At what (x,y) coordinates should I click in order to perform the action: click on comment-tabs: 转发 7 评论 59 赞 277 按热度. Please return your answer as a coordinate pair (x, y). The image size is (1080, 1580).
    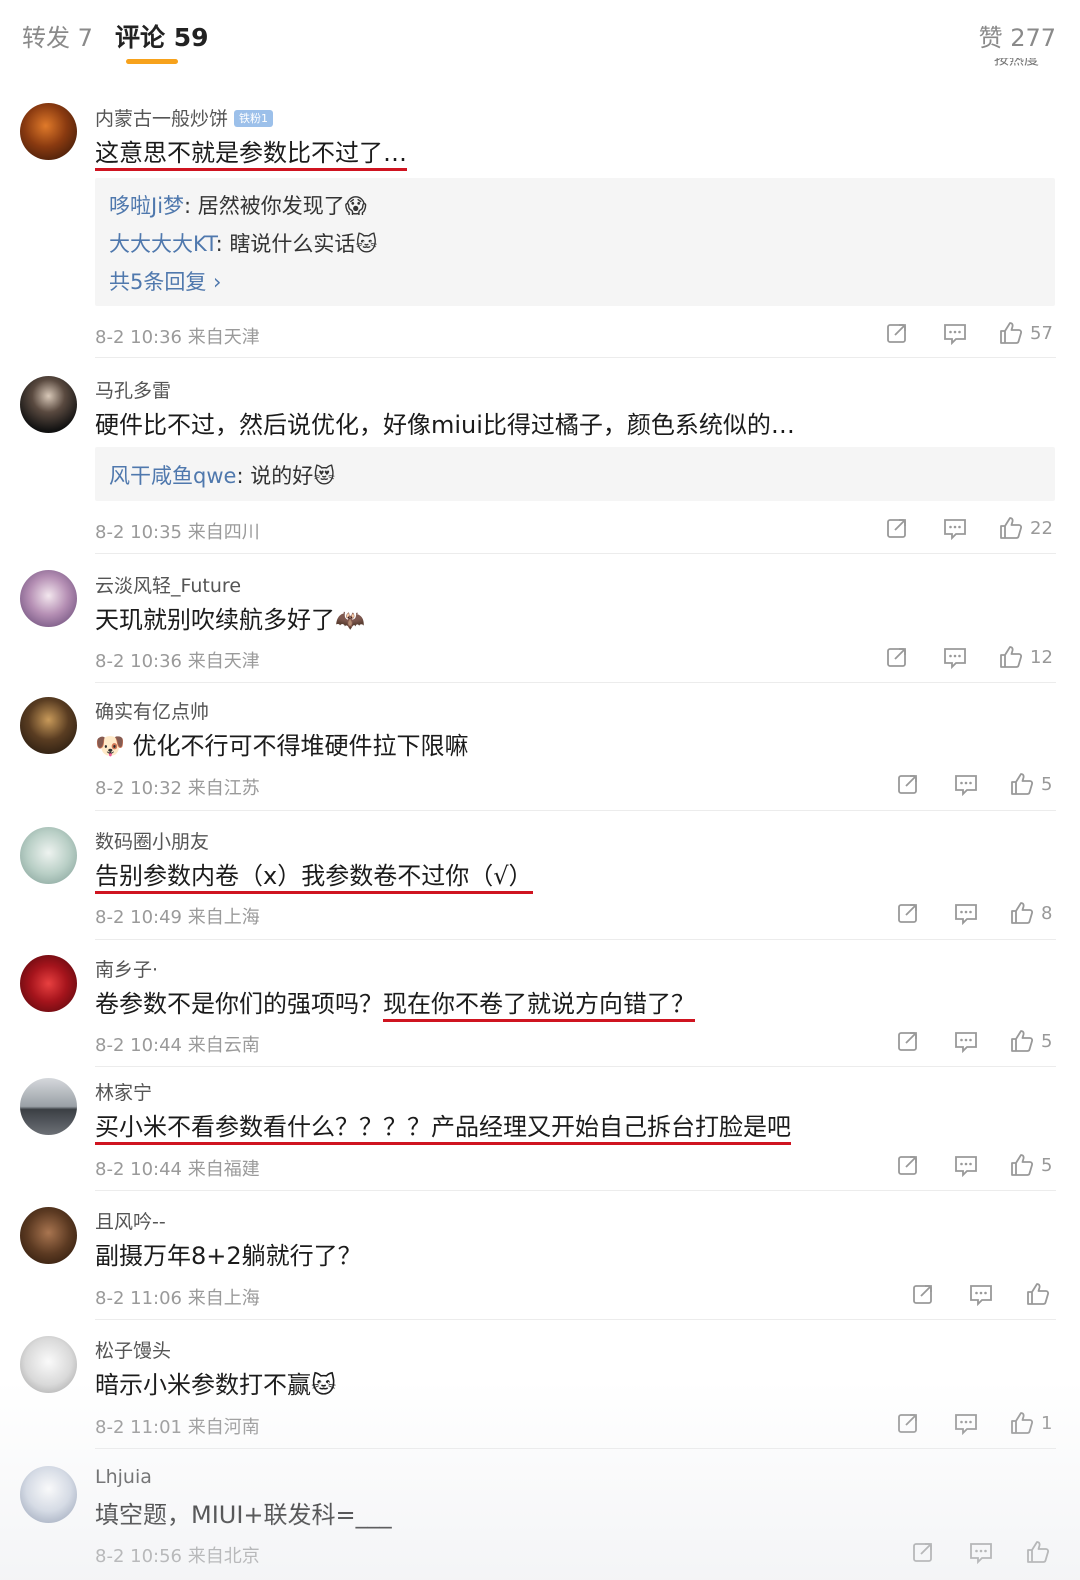
    Looking at the image, I should click on (540, 33).